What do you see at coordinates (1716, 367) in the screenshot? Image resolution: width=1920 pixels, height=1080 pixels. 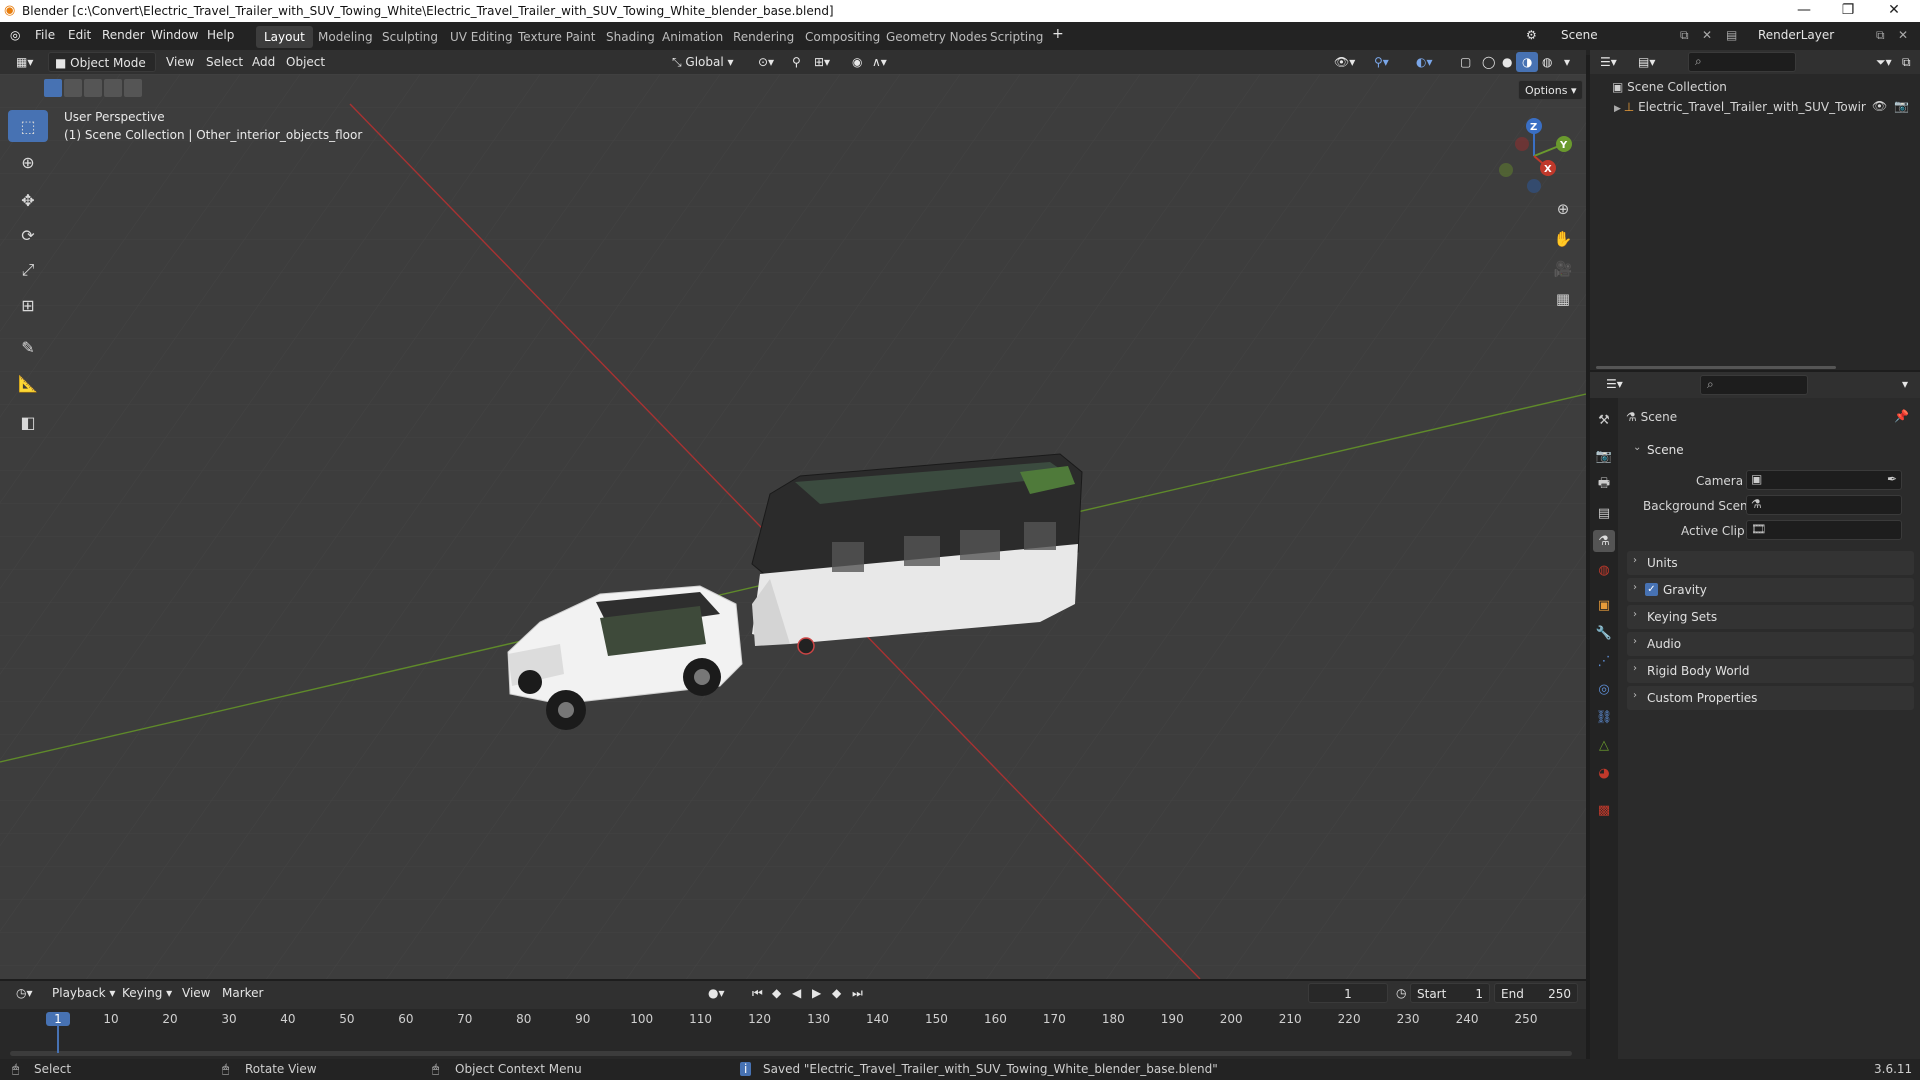 I see `outliner-scrollbar` at bounding box center [1716, 367].